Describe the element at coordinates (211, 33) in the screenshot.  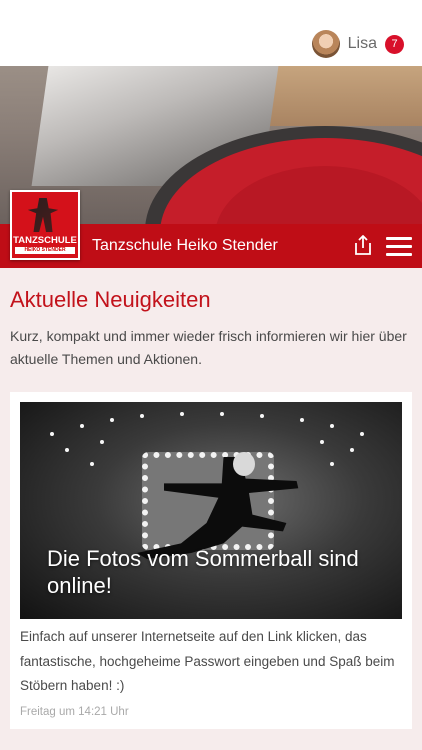
I see `top-bar: Lisa 7` at that location.